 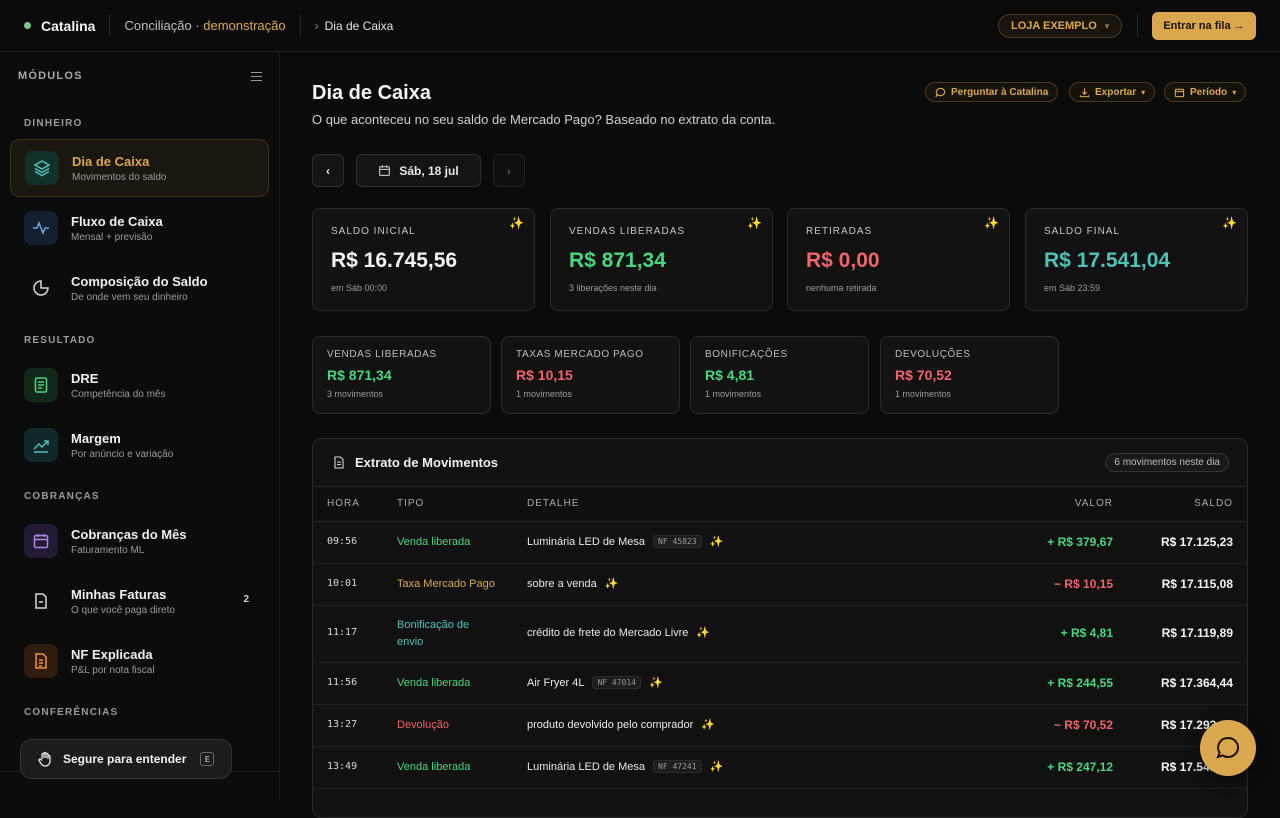 What do you see at coordinates (359, 288) in the screenshot?
I see `card-footnote: em Sáb 00:00` at bounding box center [359, 288].